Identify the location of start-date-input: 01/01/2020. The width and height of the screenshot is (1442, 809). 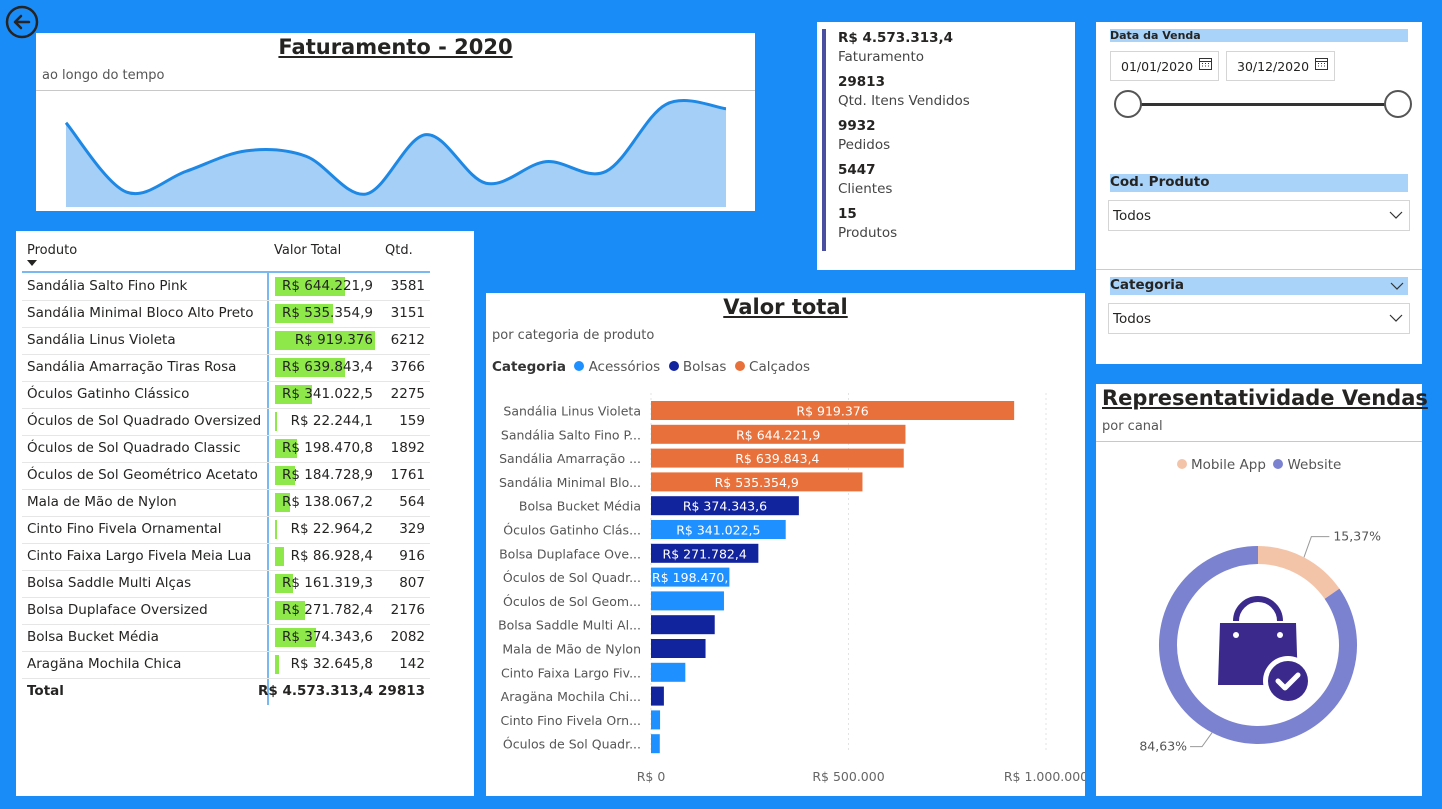
(1164, 66).